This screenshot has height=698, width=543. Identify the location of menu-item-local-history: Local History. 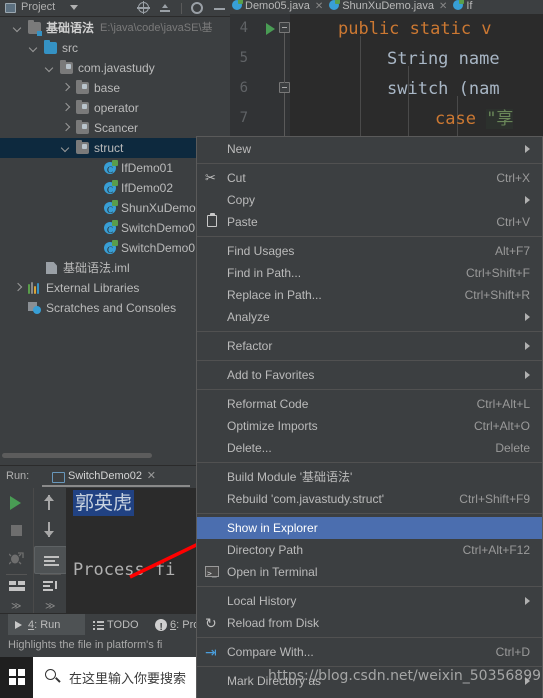
(369, 601).